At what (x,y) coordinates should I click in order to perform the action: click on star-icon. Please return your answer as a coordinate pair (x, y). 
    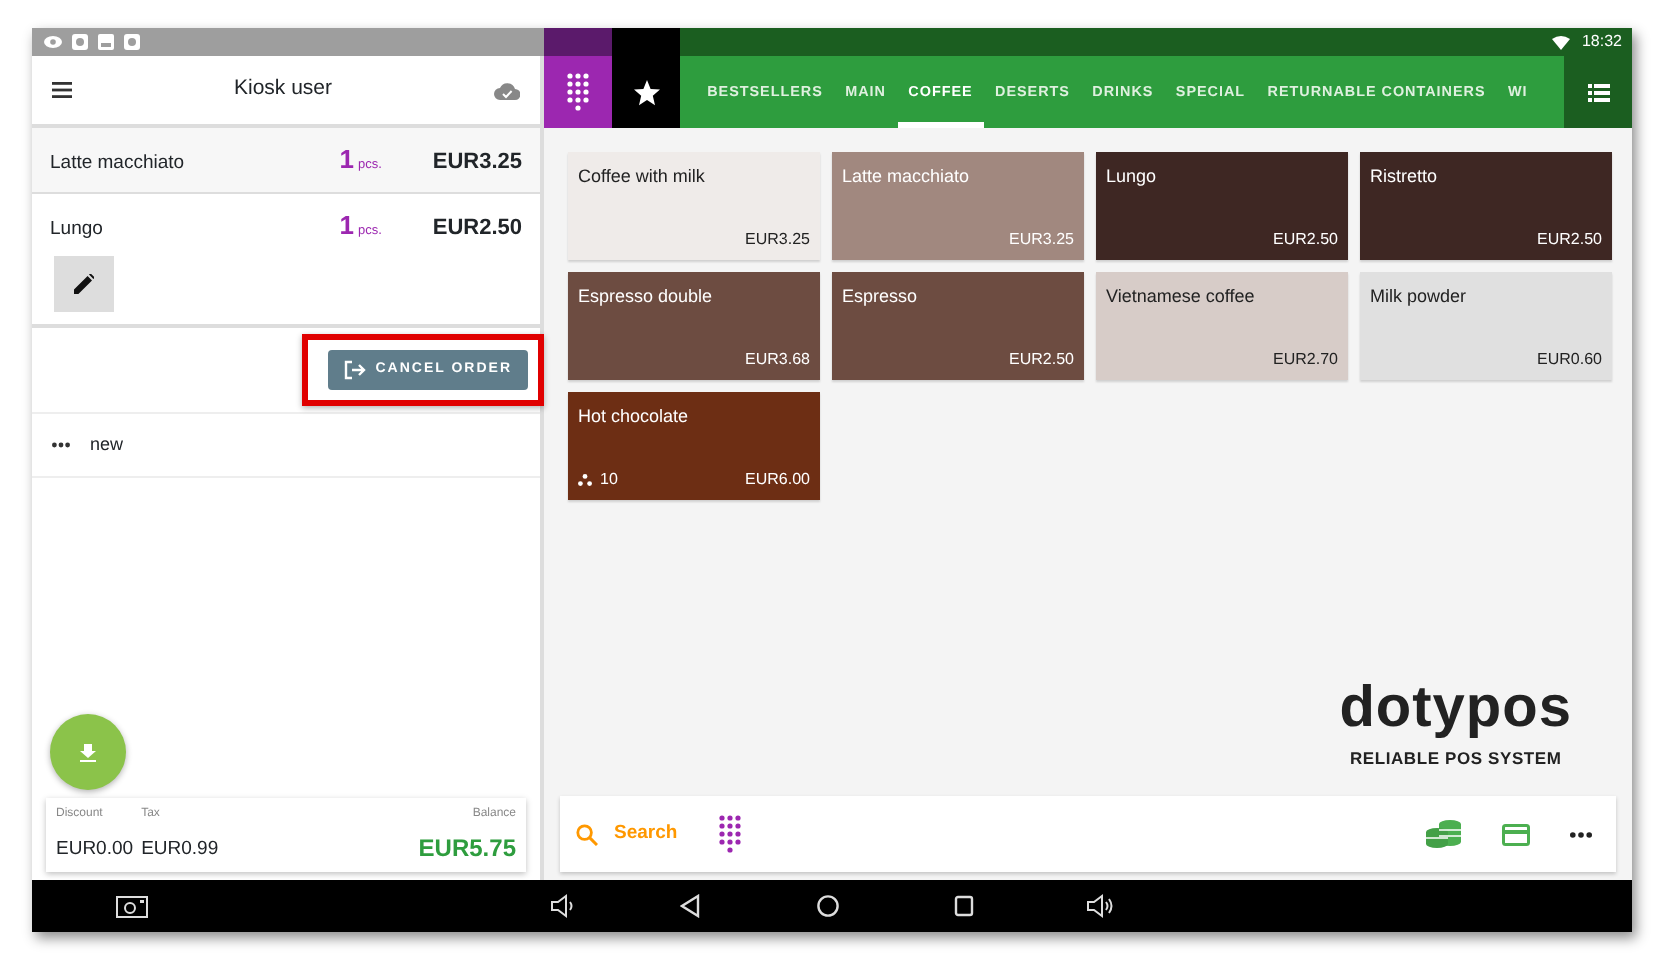
    Looking at the image, I should click on (646, 92).